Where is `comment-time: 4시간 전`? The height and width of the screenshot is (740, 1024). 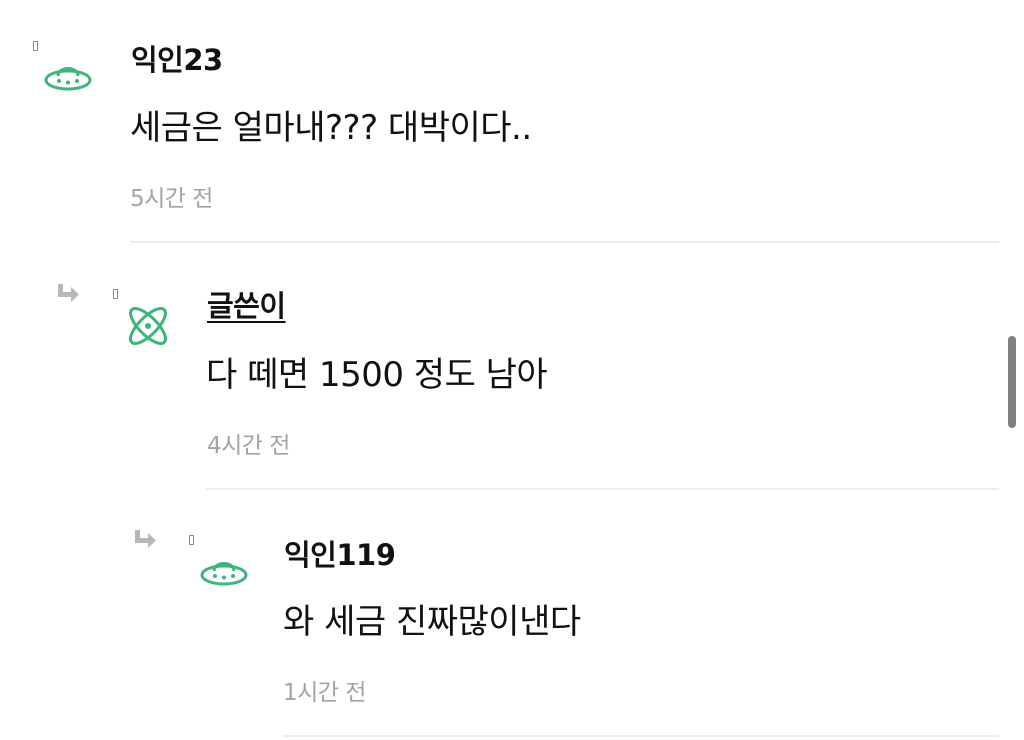
comment-time: 4시간 전 is located at coordinates (248, 446).